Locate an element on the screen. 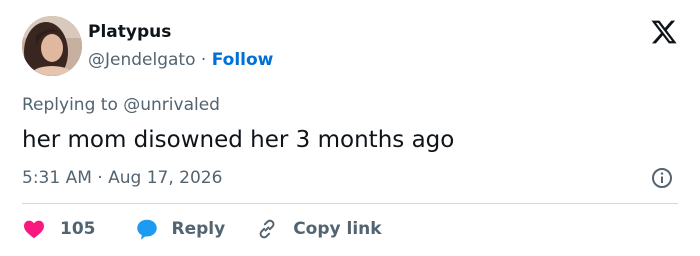 This screenshot has height=256, width=700. avatar is located at coordinates (52, 46).